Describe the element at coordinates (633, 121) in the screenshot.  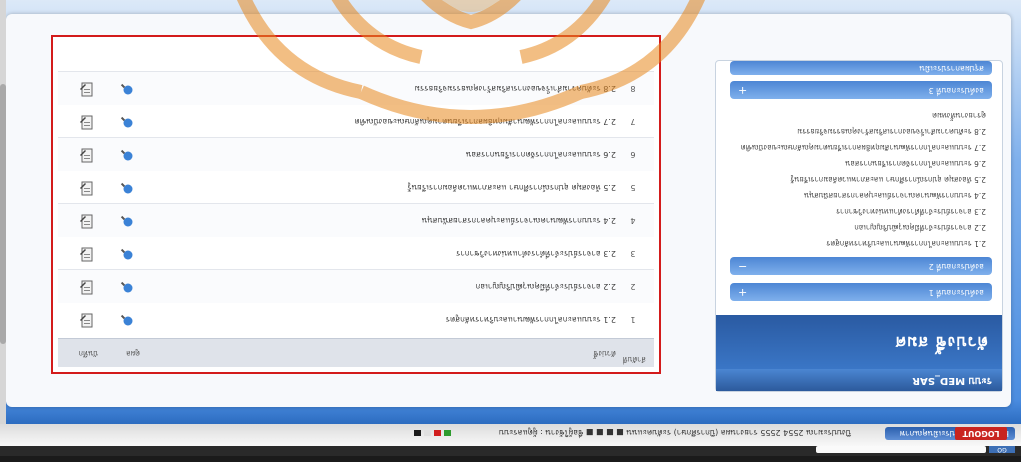
I see `row-number: 7` at that location.